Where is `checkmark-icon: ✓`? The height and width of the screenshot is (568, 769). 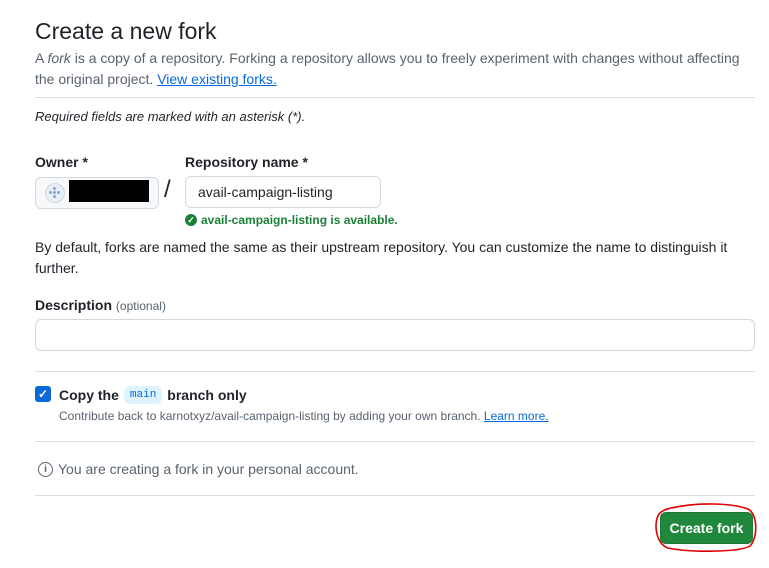 checkmark-icon: ✓ is located at coordinates (43, 394).